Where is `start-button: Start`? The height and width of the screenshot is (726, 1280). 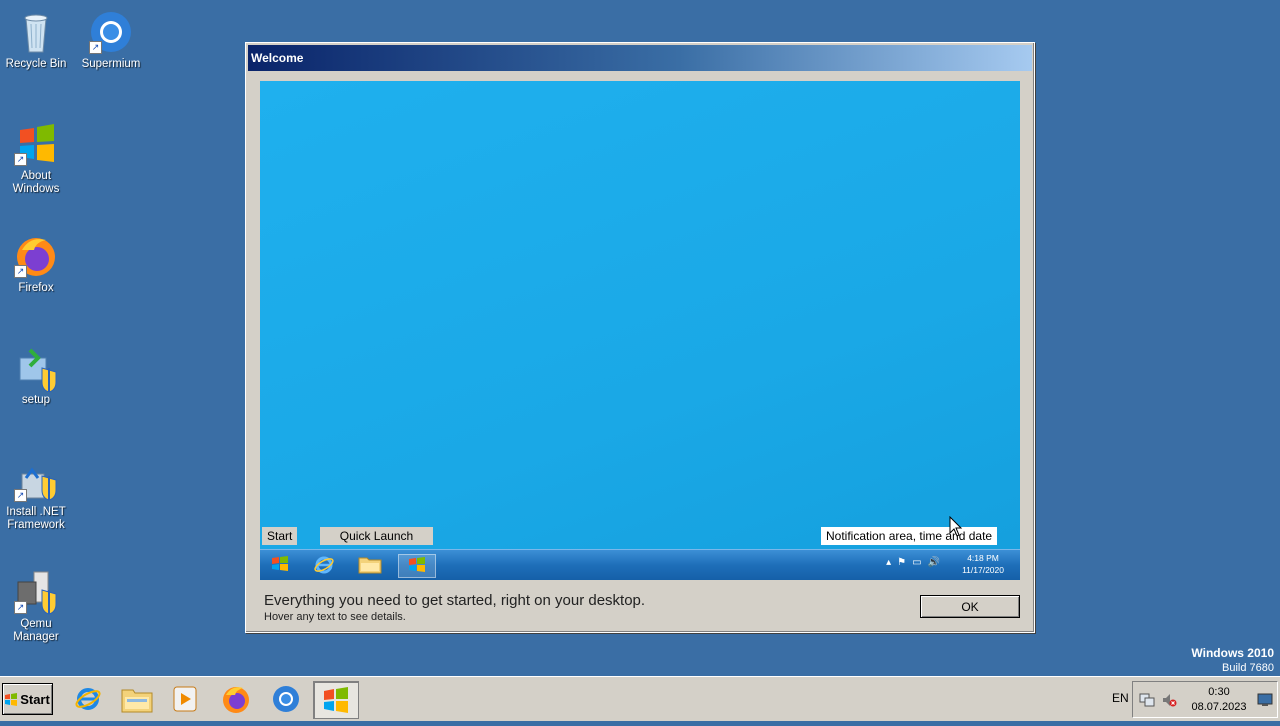
start-button: Start is located at coordinates (27, 699).